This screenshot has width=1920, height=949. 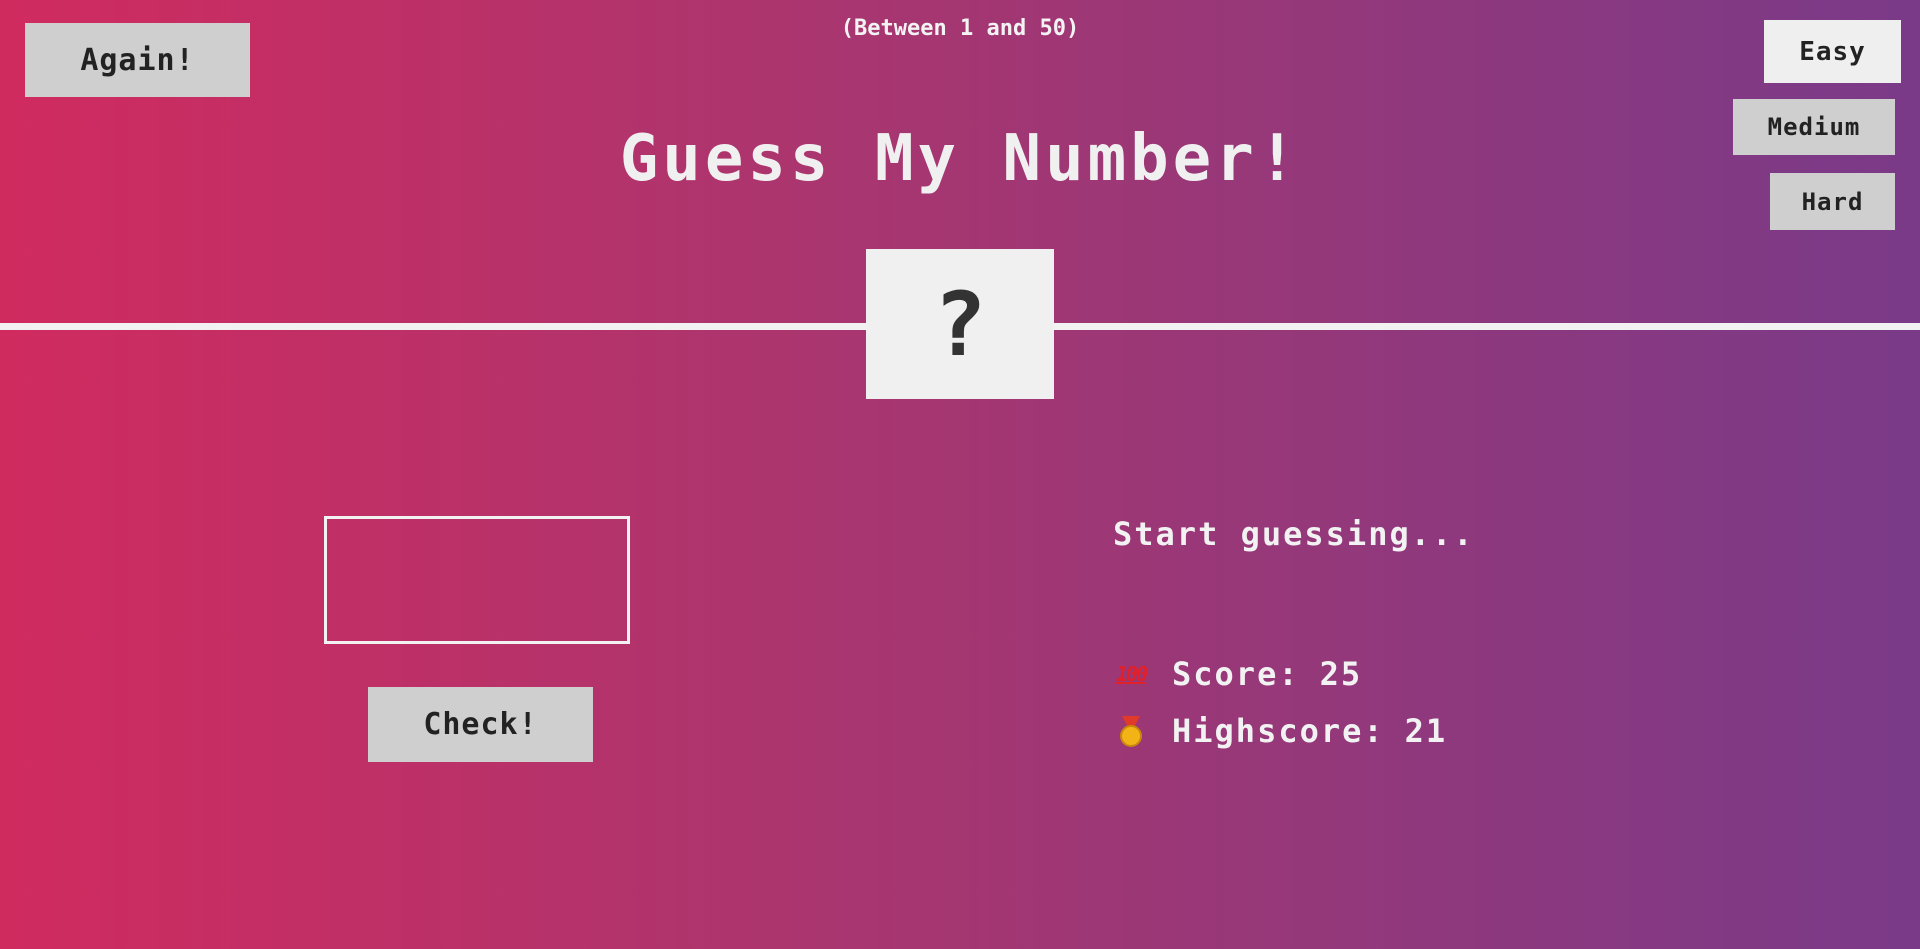 I want to click on score-value: 25, so click(x=1341, y=674).